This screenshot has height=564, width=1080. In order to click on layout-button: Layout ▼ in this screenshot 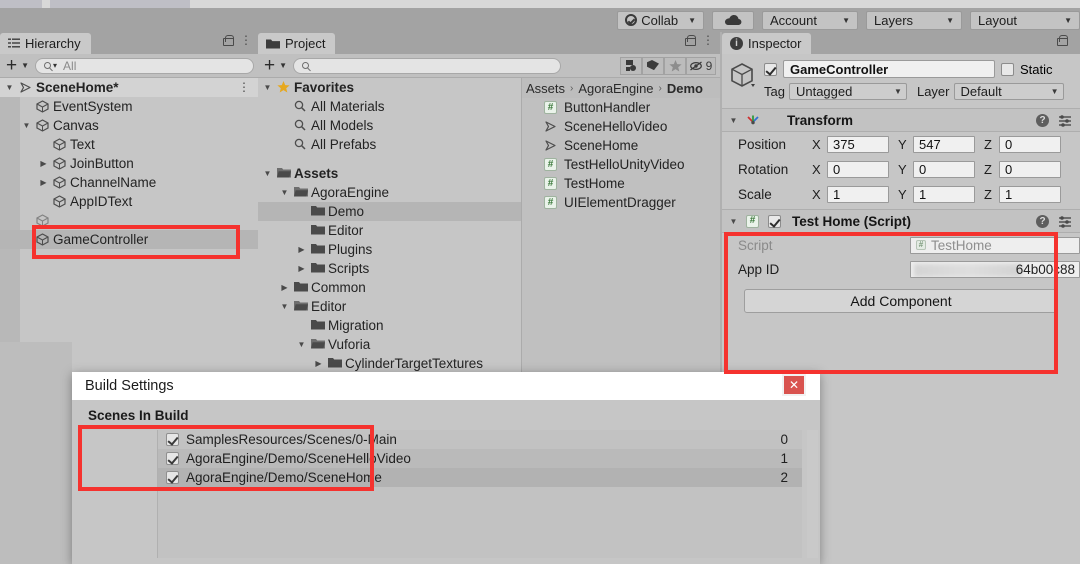, I will do `click(1025, 20)`.